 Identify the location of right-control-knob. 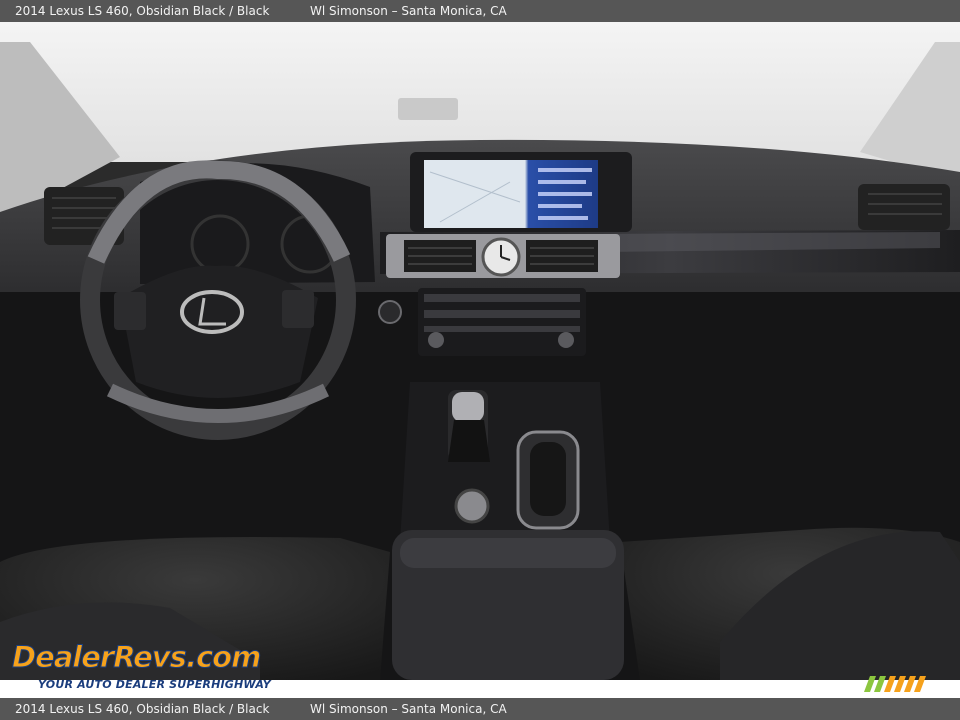
(566, 340).